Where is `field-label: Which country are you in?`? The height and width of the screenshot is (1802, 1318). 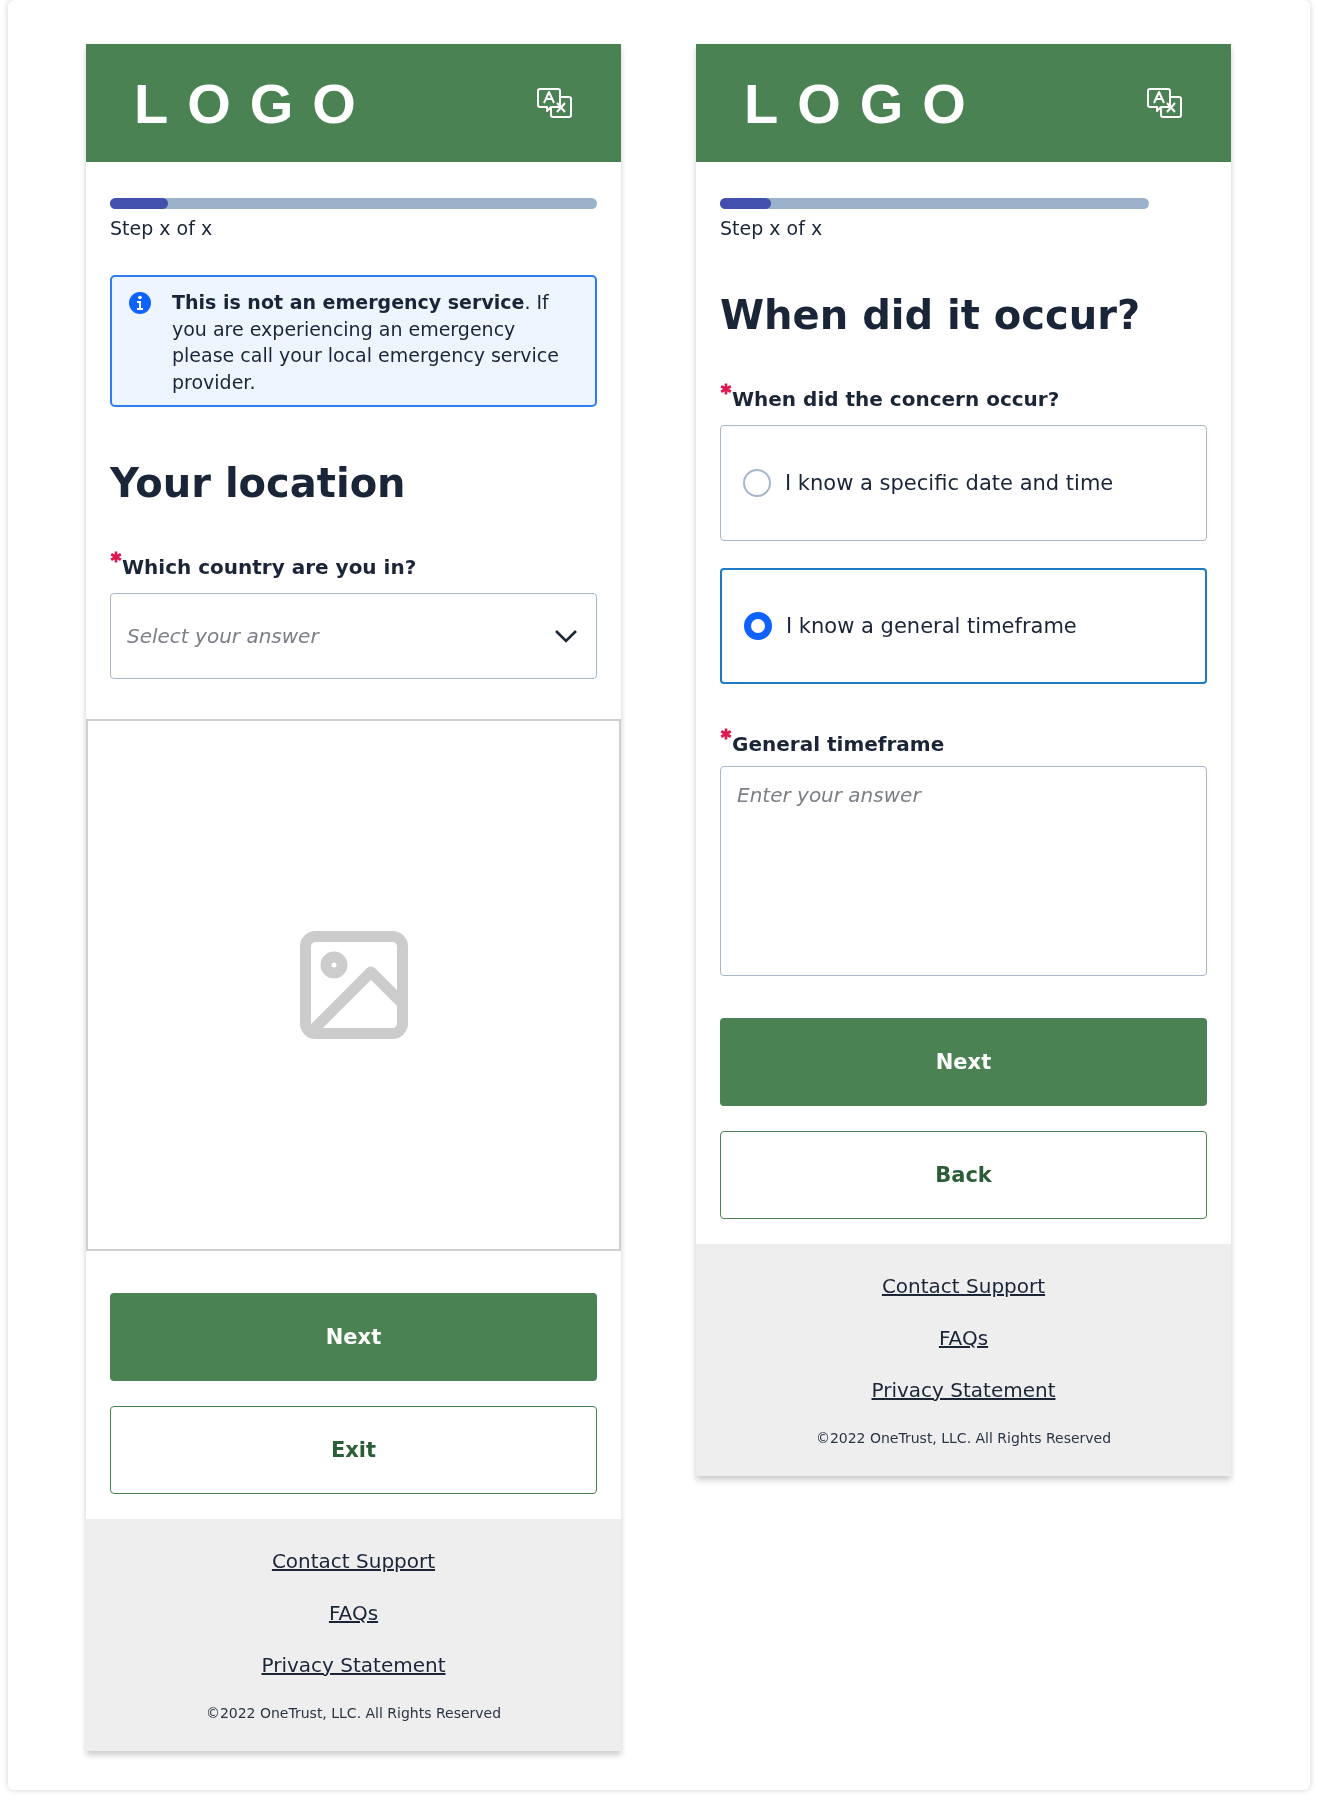
field-label: Which country are you in? is located at coordinates (269, 567).